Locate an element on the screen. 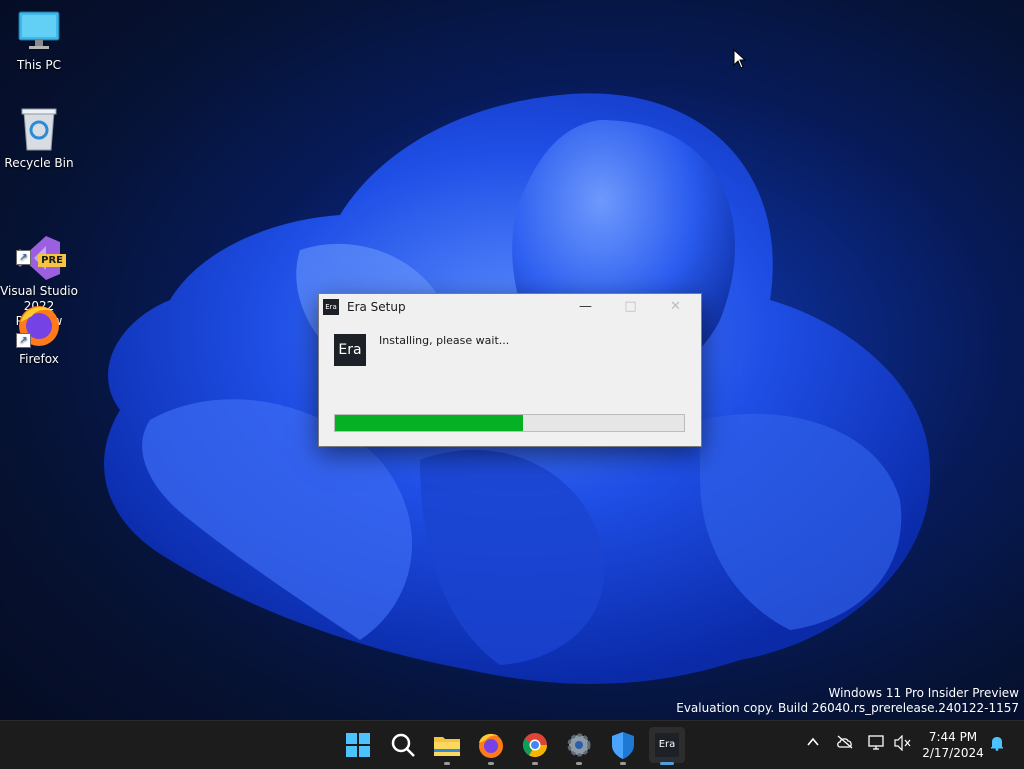 The width and height of the screenshot is (1024, 769). maximize-button: □ is located at coordinates (630, 306).